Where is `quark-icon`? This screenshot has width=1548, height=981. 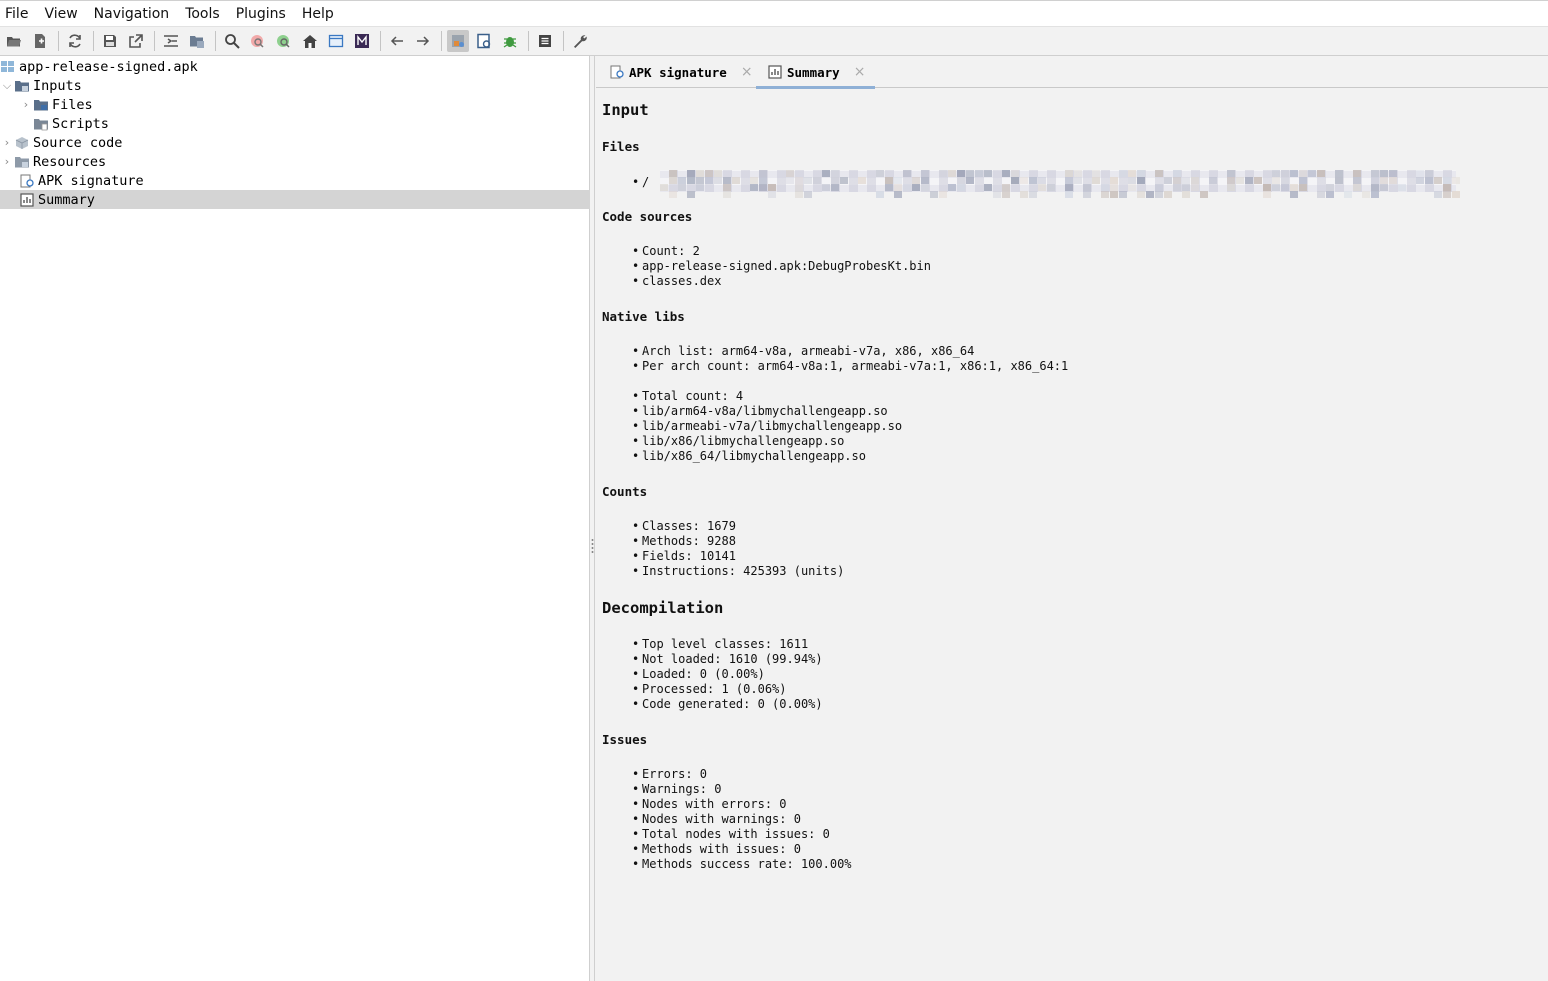
quark-icon is located at coordinates (458, 41).